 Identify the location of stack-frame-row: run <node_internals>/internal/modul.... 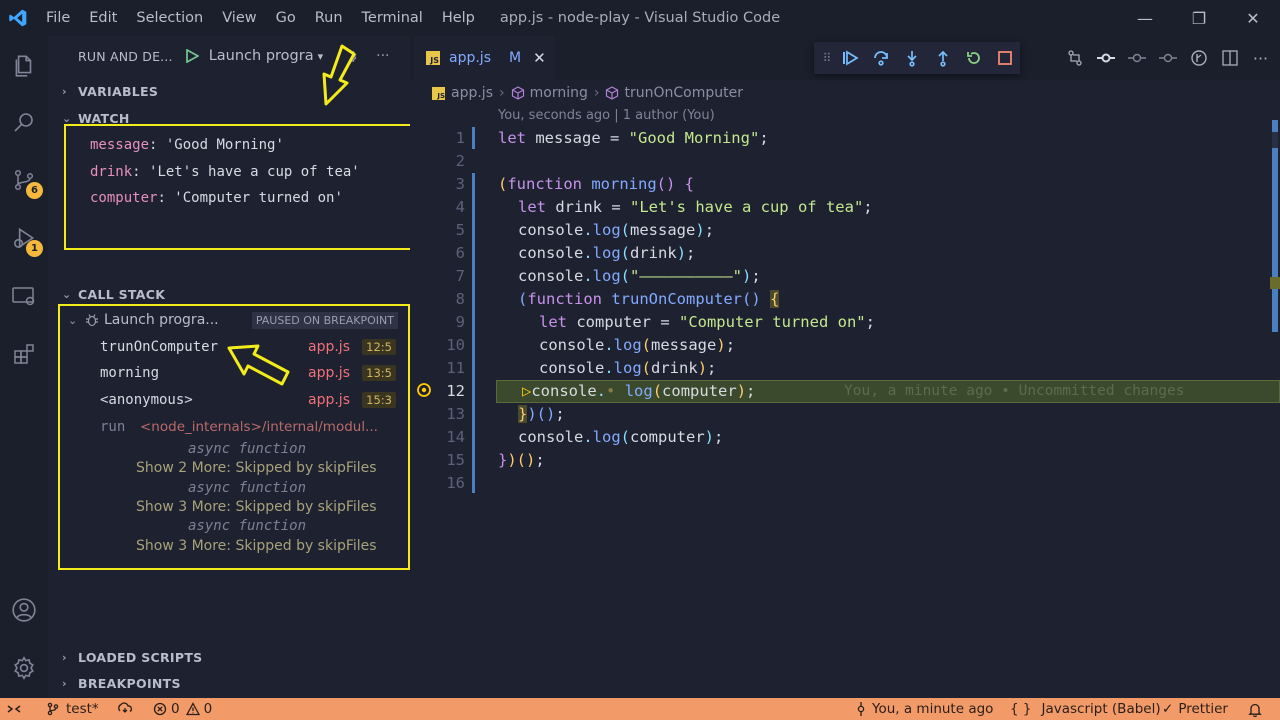
(250, 427).